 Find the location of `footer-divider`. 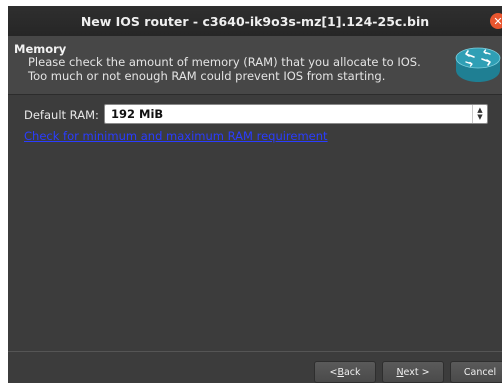

footer-divider is located at coordinates (255, 351).